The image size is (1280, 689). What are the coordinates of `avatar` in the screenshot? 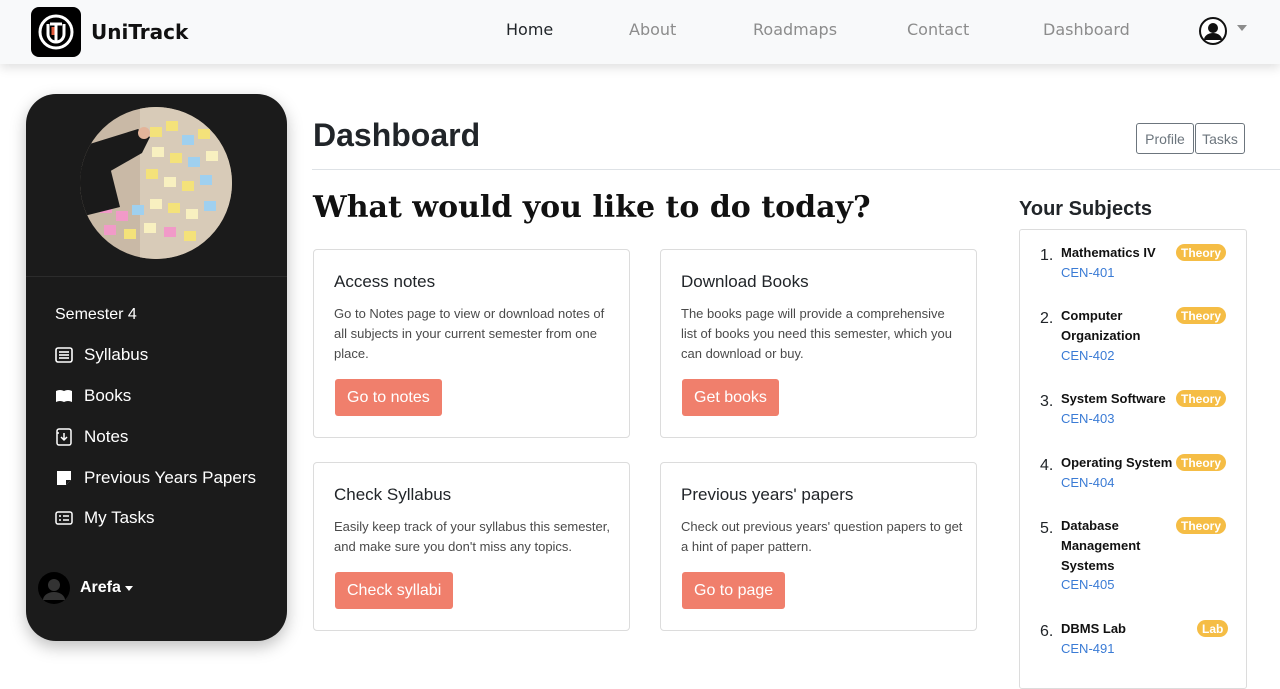 It's located at (54, 588).